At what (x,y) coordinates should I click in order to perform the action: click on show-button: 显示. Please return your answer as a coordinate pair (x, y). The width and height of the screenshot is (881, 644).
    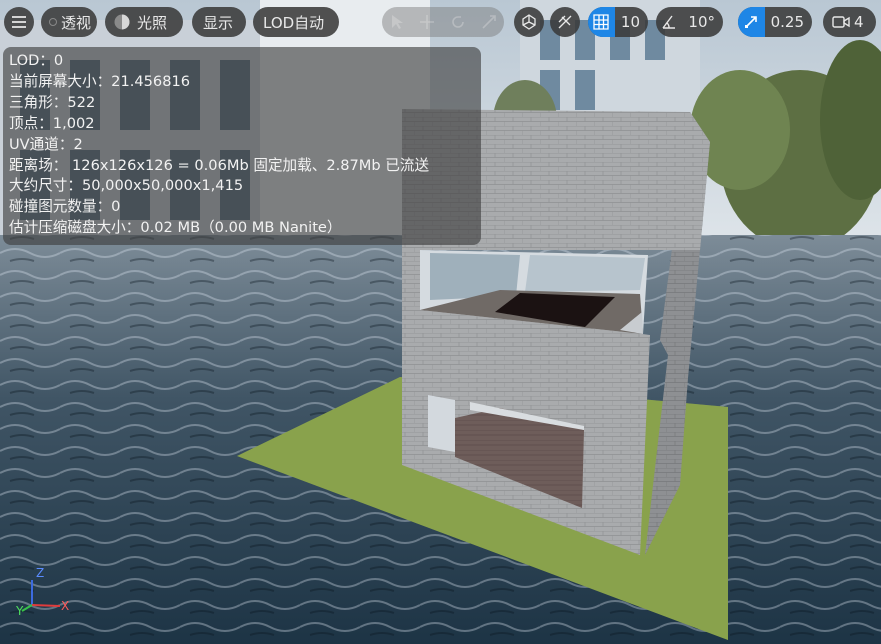
    Looking at the image, I should click on (219, 22).